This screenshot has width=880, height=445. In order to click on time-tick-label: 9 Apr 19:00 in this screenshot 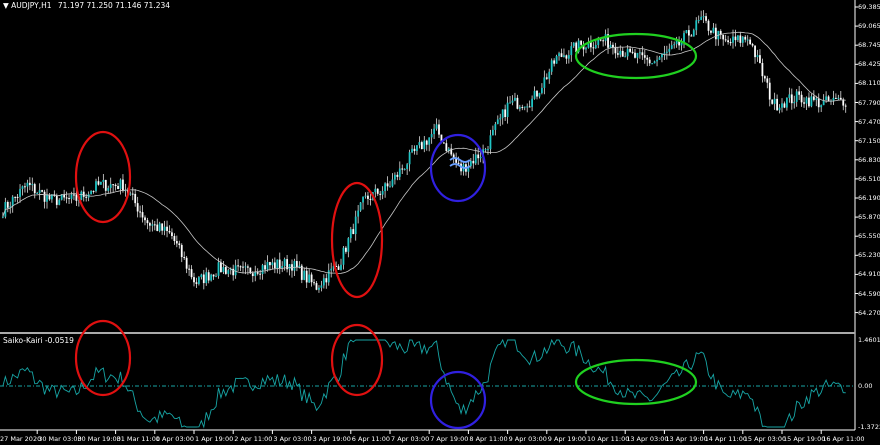, I will do `click(567, 439)`.